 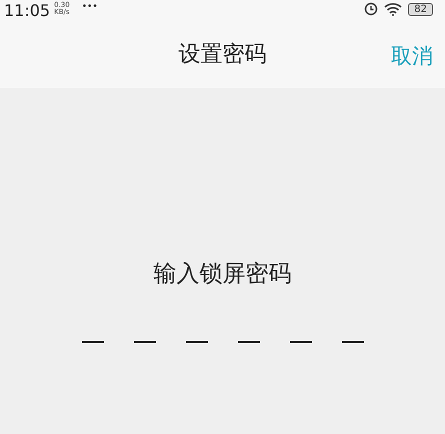 I want to click on alarm-icon, so click(x=371, y=9).